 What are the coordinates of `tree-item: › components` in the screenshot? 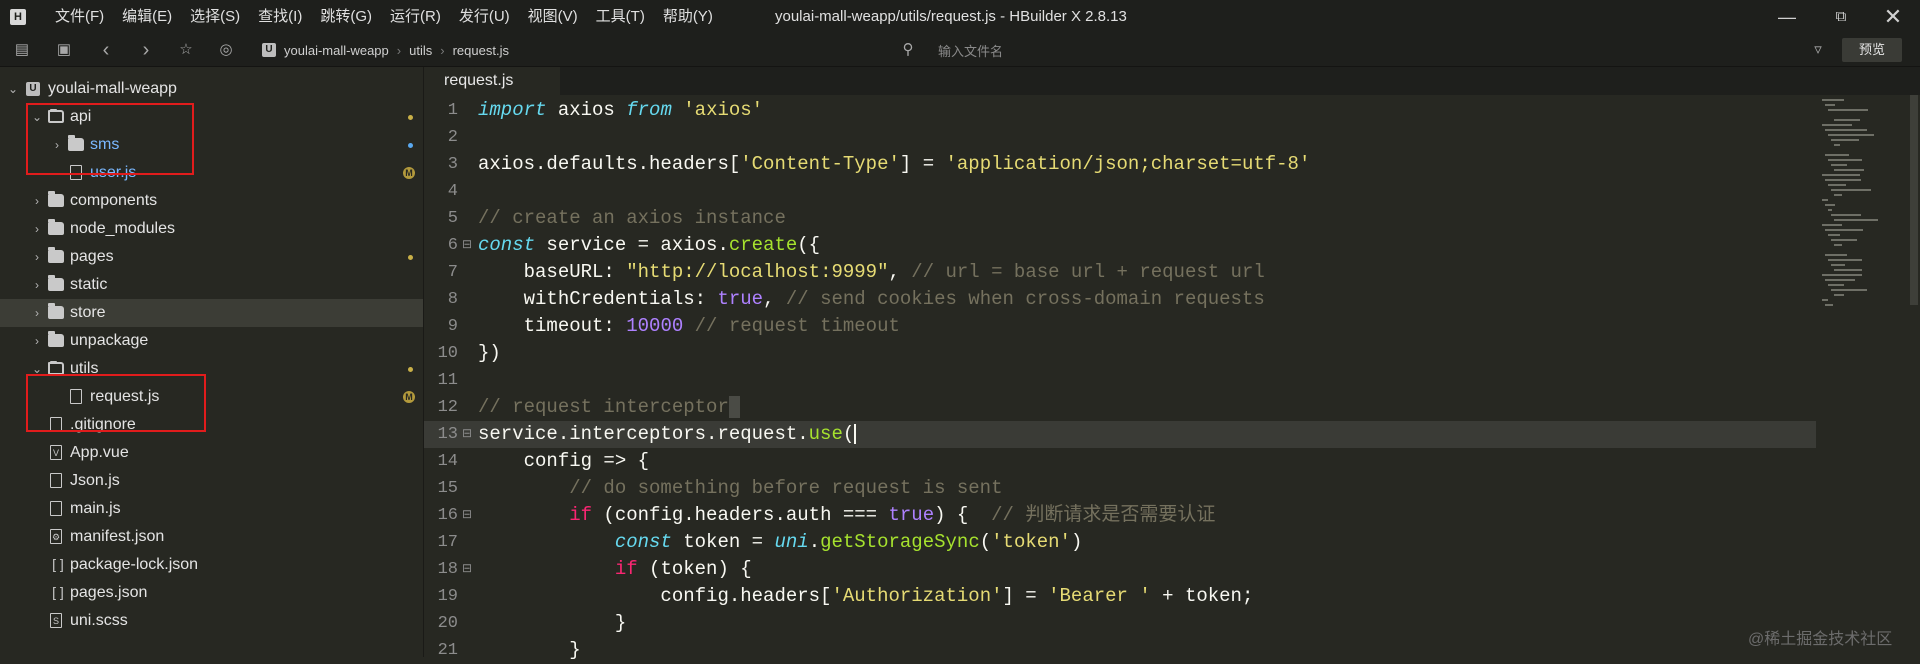 It's located at (211, 201).